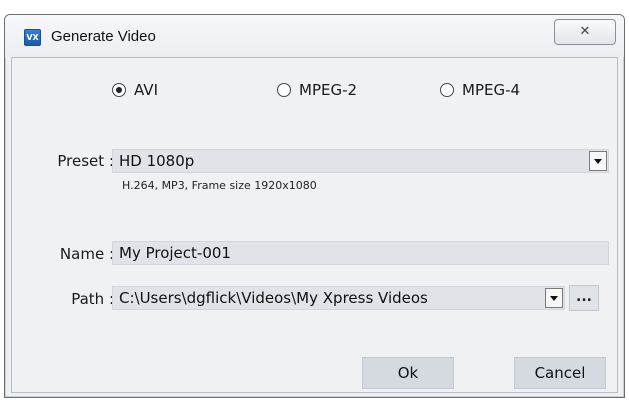 This screenshot has height=400, width=629. What do you see at coordinates (360, 161) in the screenshot?
I see `preset-select: HD 1080p` at bounding box center [360, 161].